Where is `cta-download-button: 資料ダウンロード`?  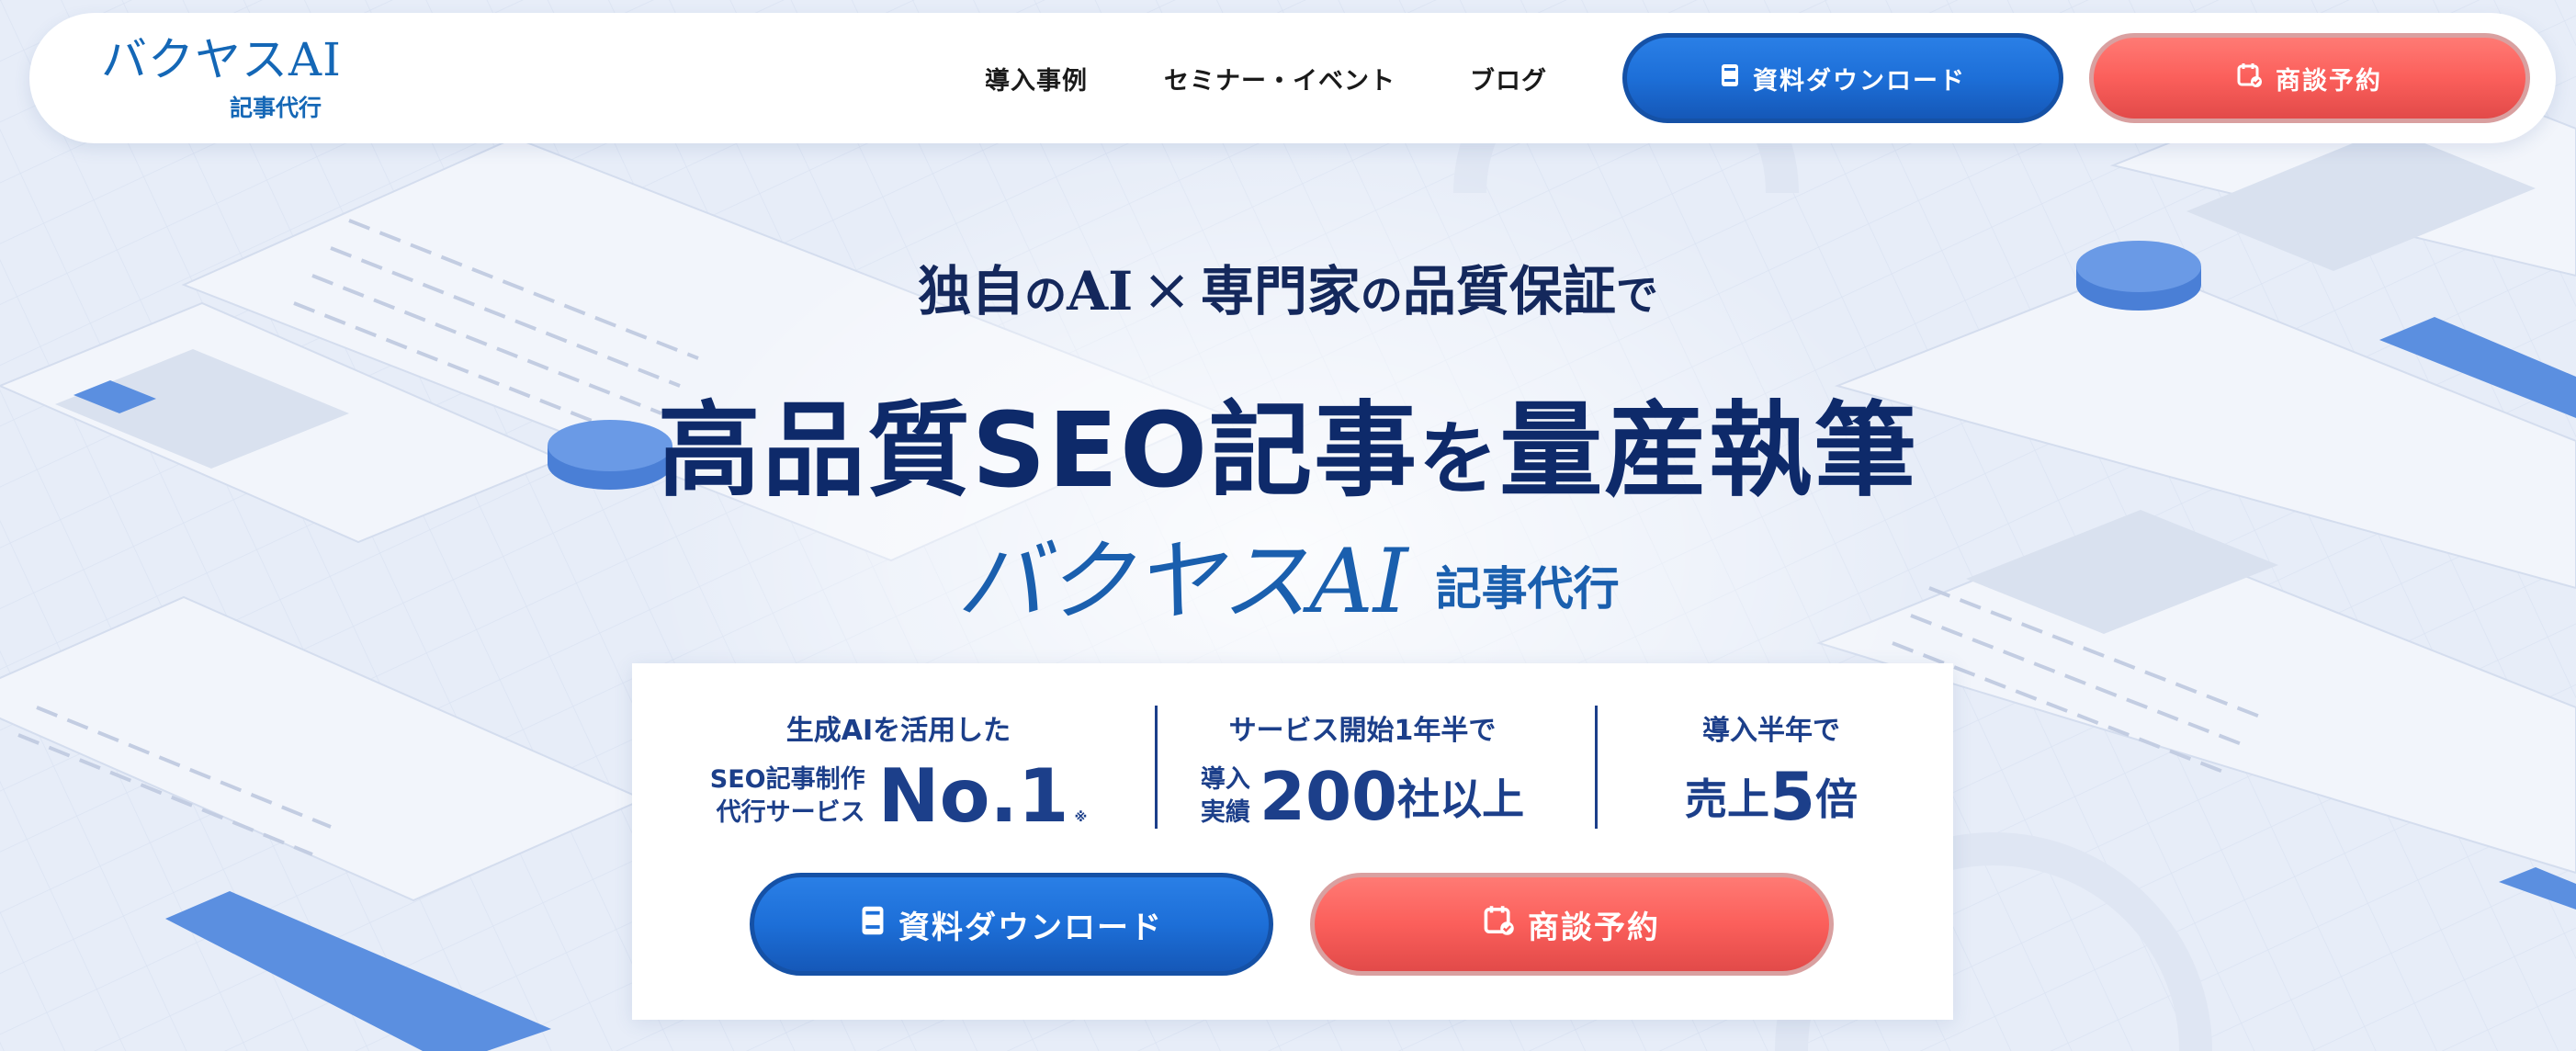 cta-download-button: 資料ダウンロード is located at coordinates (1011, 924).